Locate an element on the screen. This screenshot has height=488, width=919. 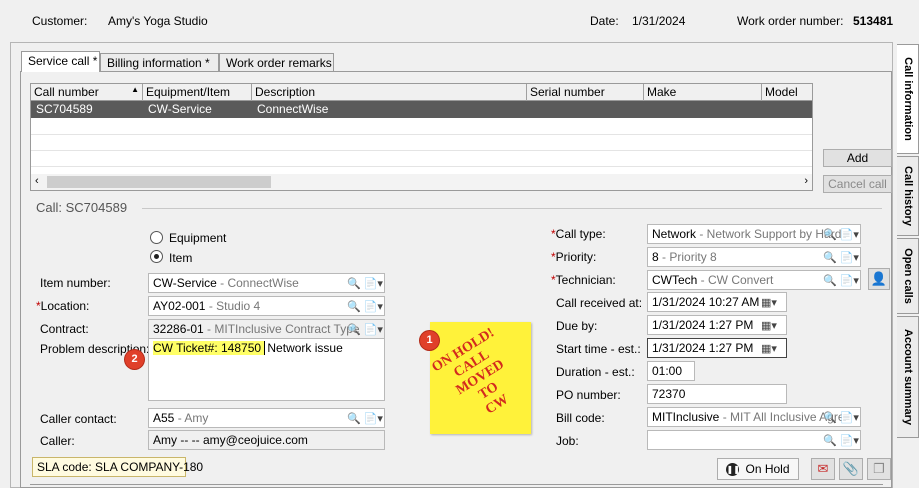
start-time-label: Start time - est.: is located at coordinates (598, 349).